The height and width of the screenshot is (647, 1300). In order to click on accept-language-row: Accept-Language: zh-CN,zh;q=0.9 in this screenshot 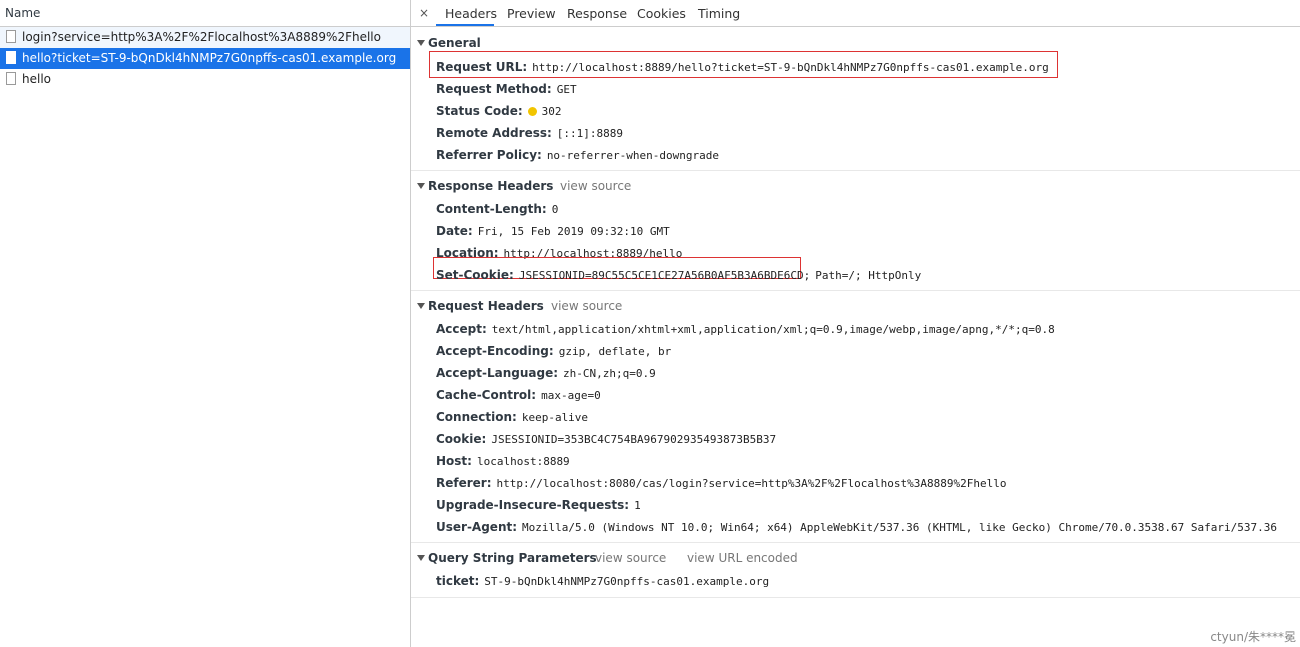, I will do `click(546, 373)`.